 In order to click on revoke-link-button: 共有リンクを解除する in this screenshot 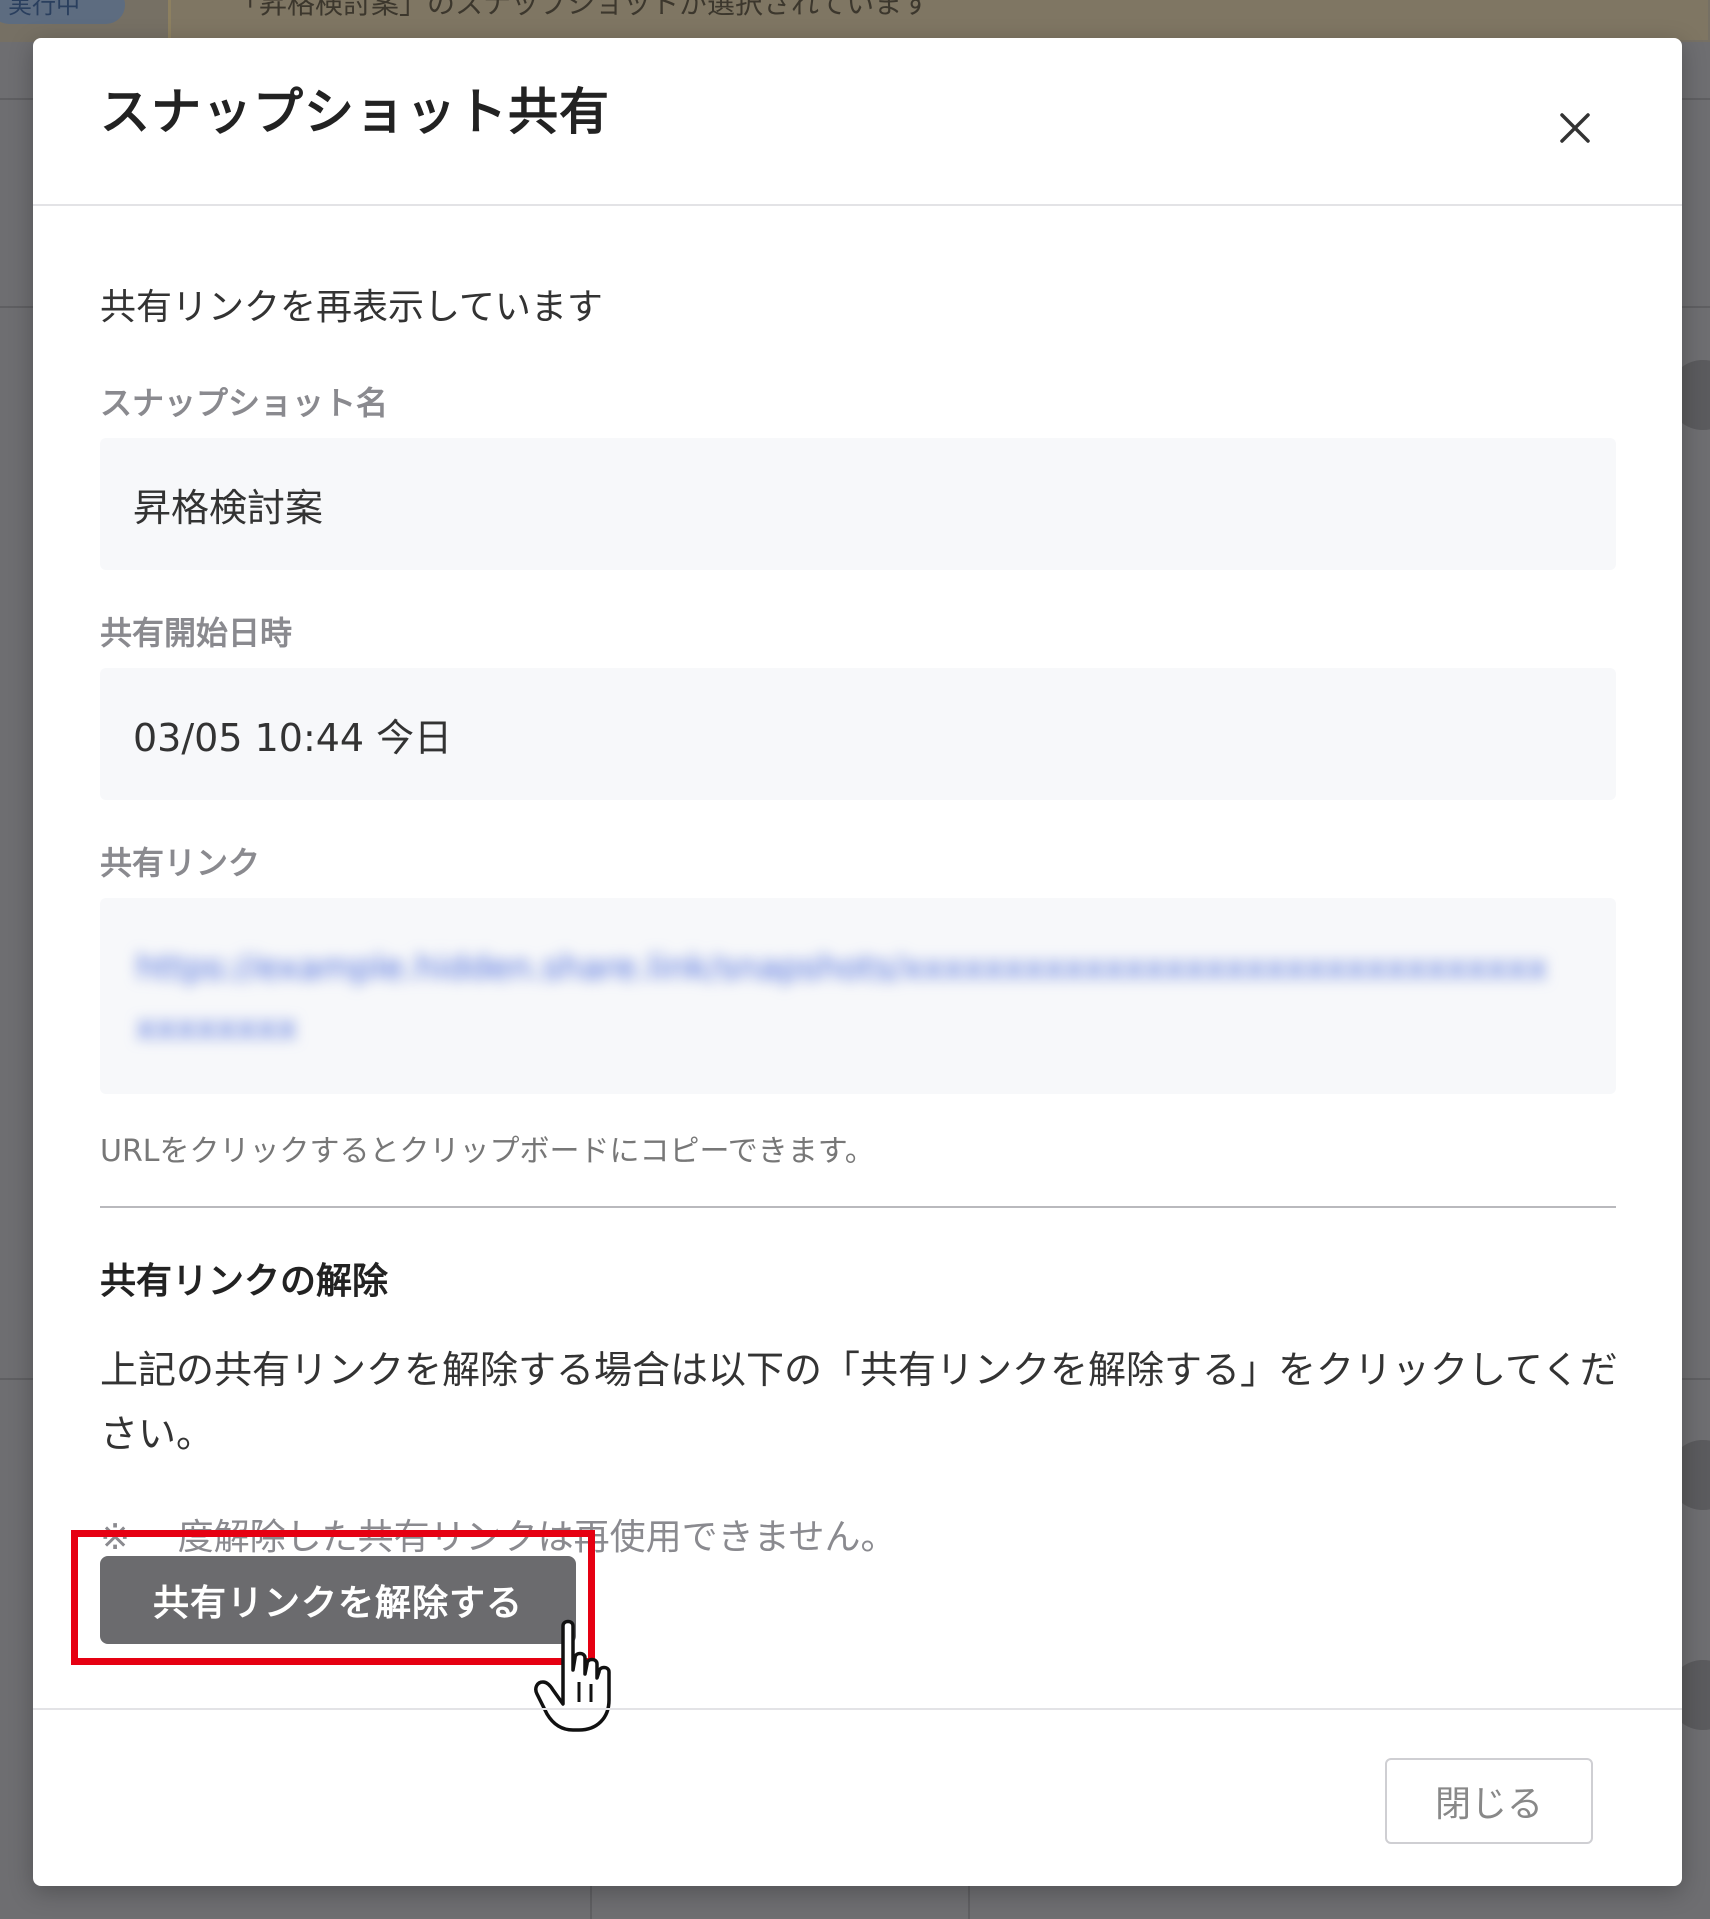, I will do `click(338, 1600)`.